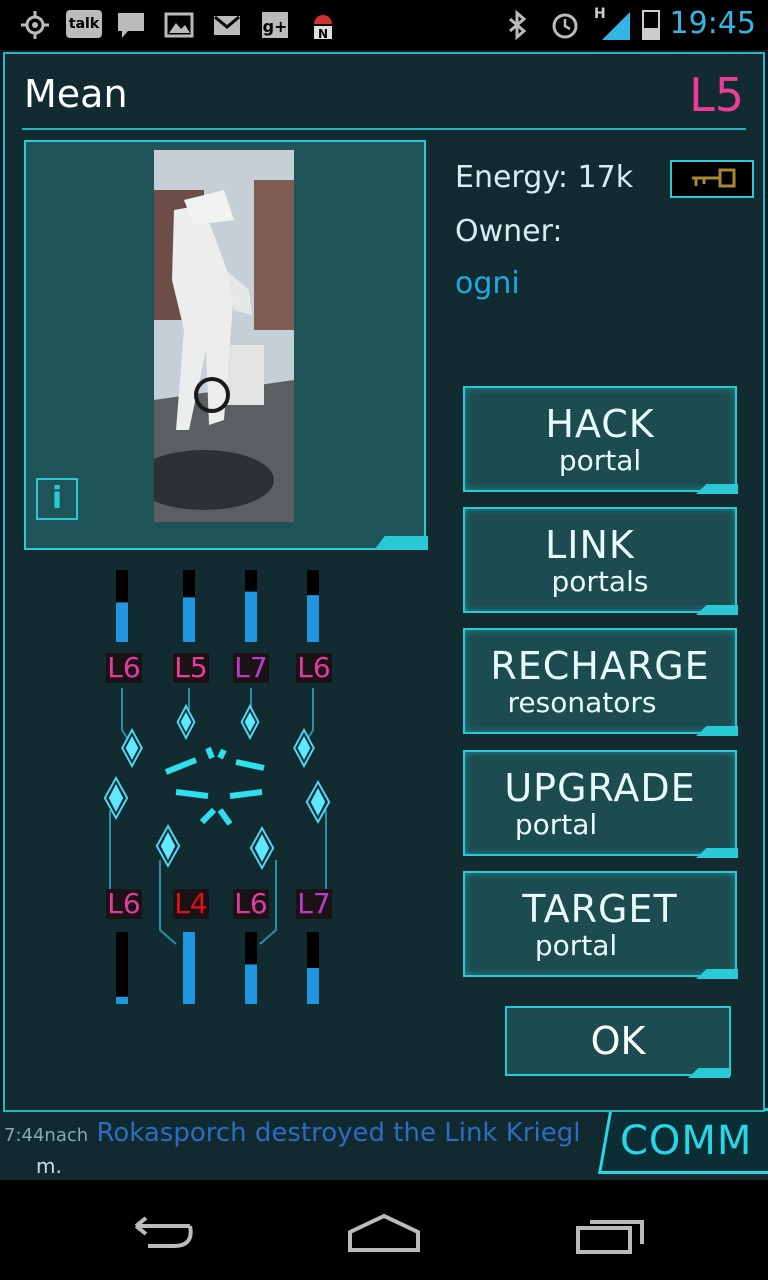 The image size is (768, 1280). I want to click on android-n-icon: N, so click(323, 27).